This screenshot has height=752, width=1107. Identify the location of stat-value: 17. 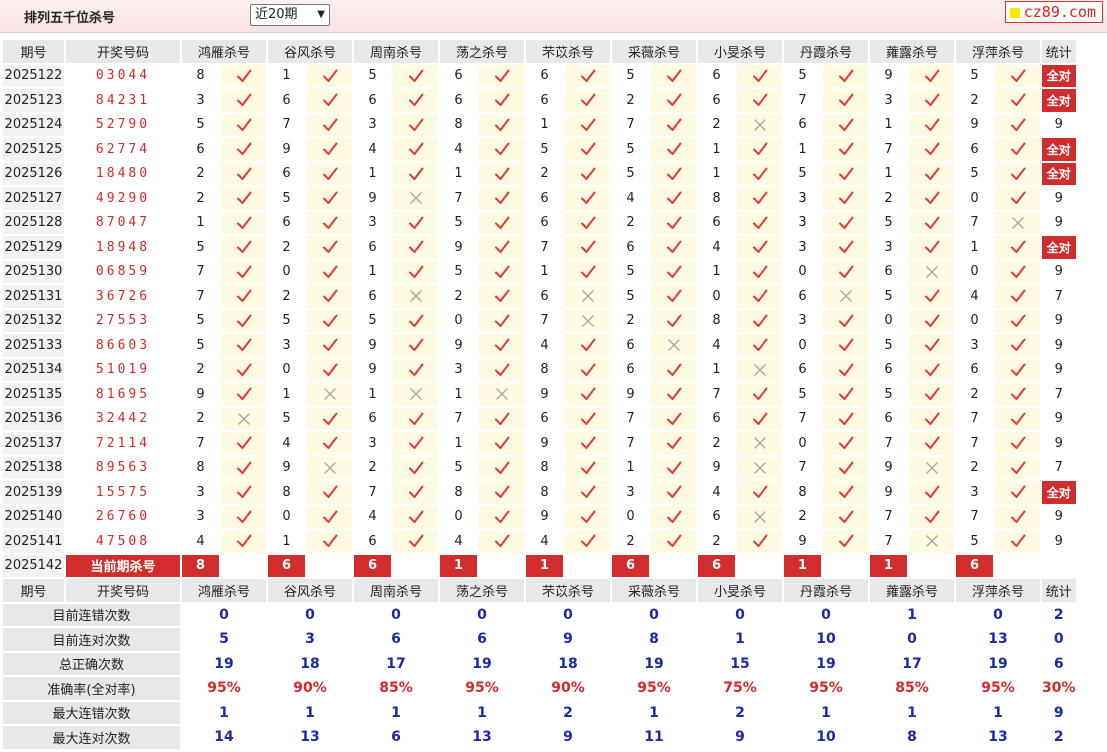
(396, 663).